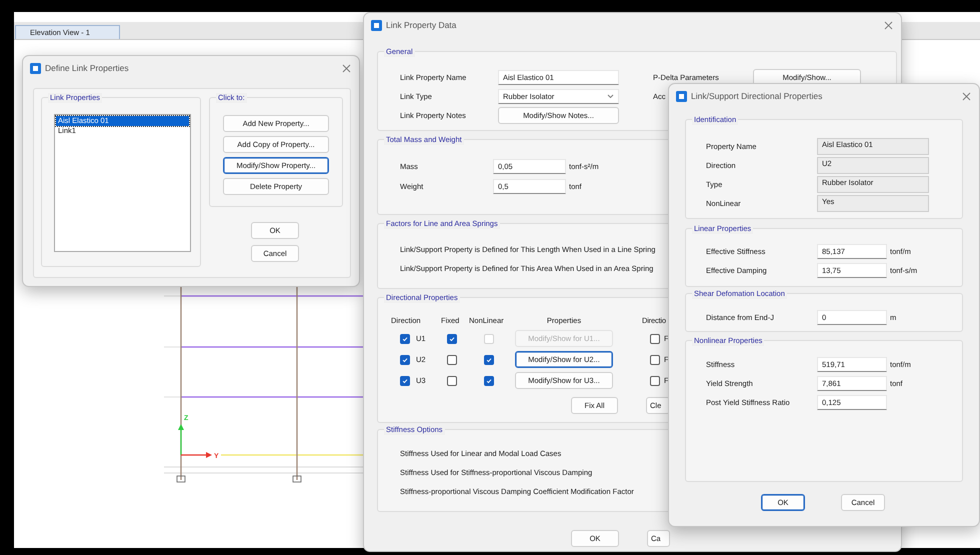 The height and width of the screenshot is (555, 980). What do you see at coordinates (87, 68) in the screenshot?
I see `window-title: Define Link Properties` at bounding box center [87, 68].